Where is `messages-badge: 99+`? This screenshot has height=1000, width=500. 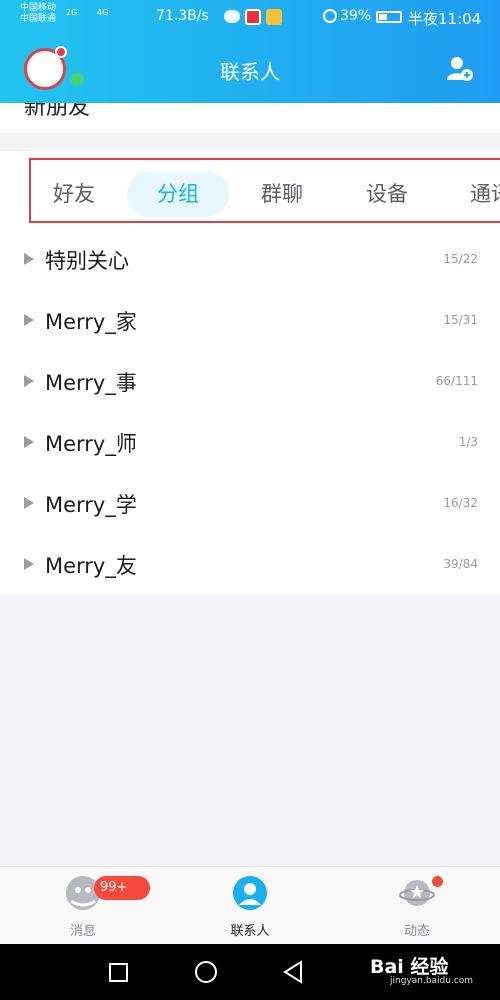 messages-badge: 99+ is located at coordinates (122, 888).